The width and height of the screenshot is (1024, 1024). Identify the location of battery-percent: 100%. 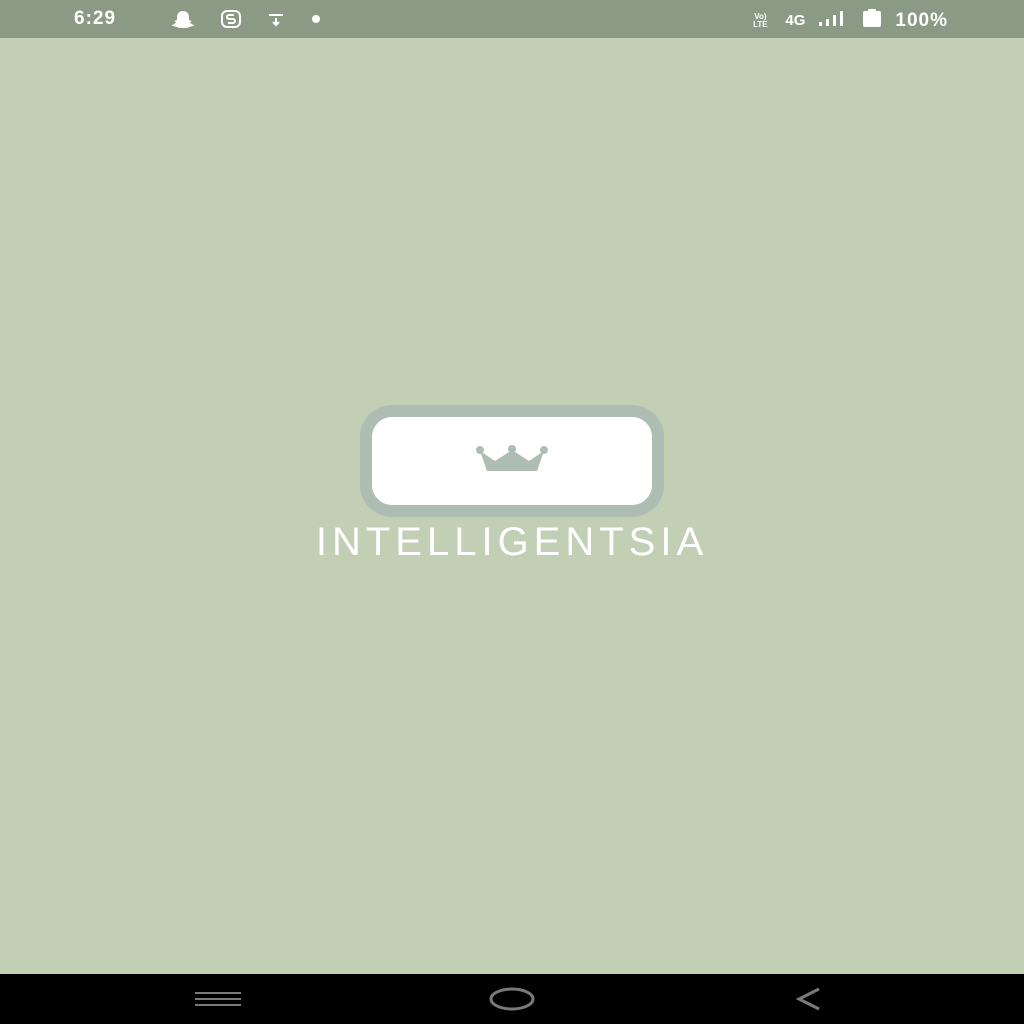
(921, 20).